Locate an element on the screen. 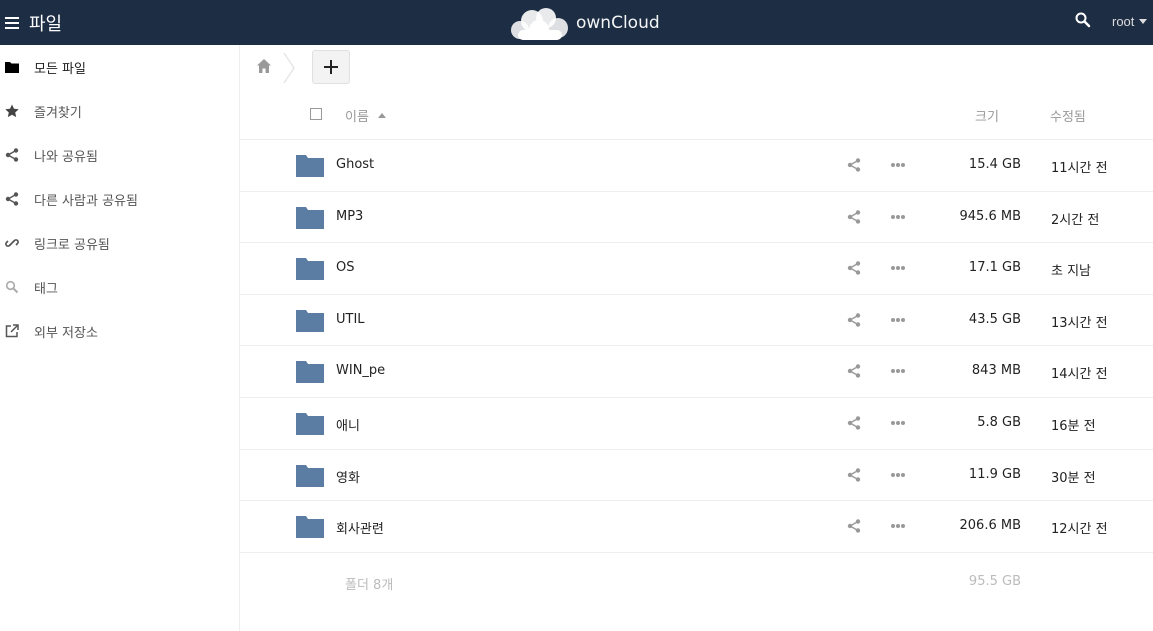  table-row: WIN_pe 843 MB 14시간 전 is located at coordinates (696, 372).